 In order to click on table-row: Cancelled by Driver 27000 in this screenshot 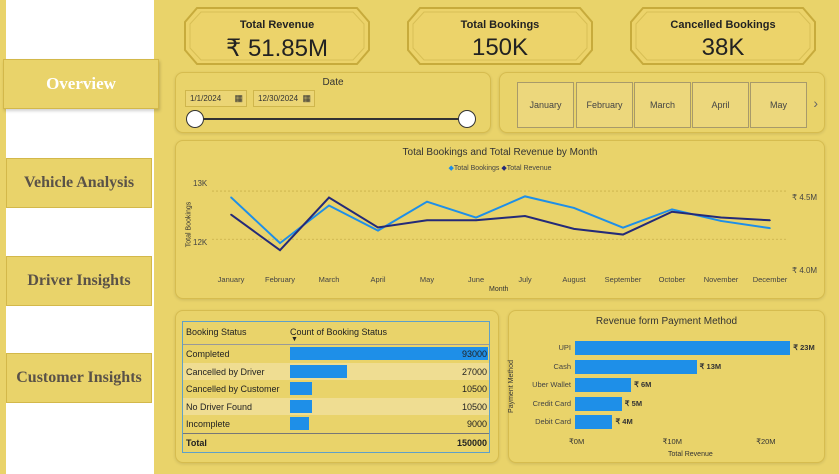, I will do `click(336, 371)`.